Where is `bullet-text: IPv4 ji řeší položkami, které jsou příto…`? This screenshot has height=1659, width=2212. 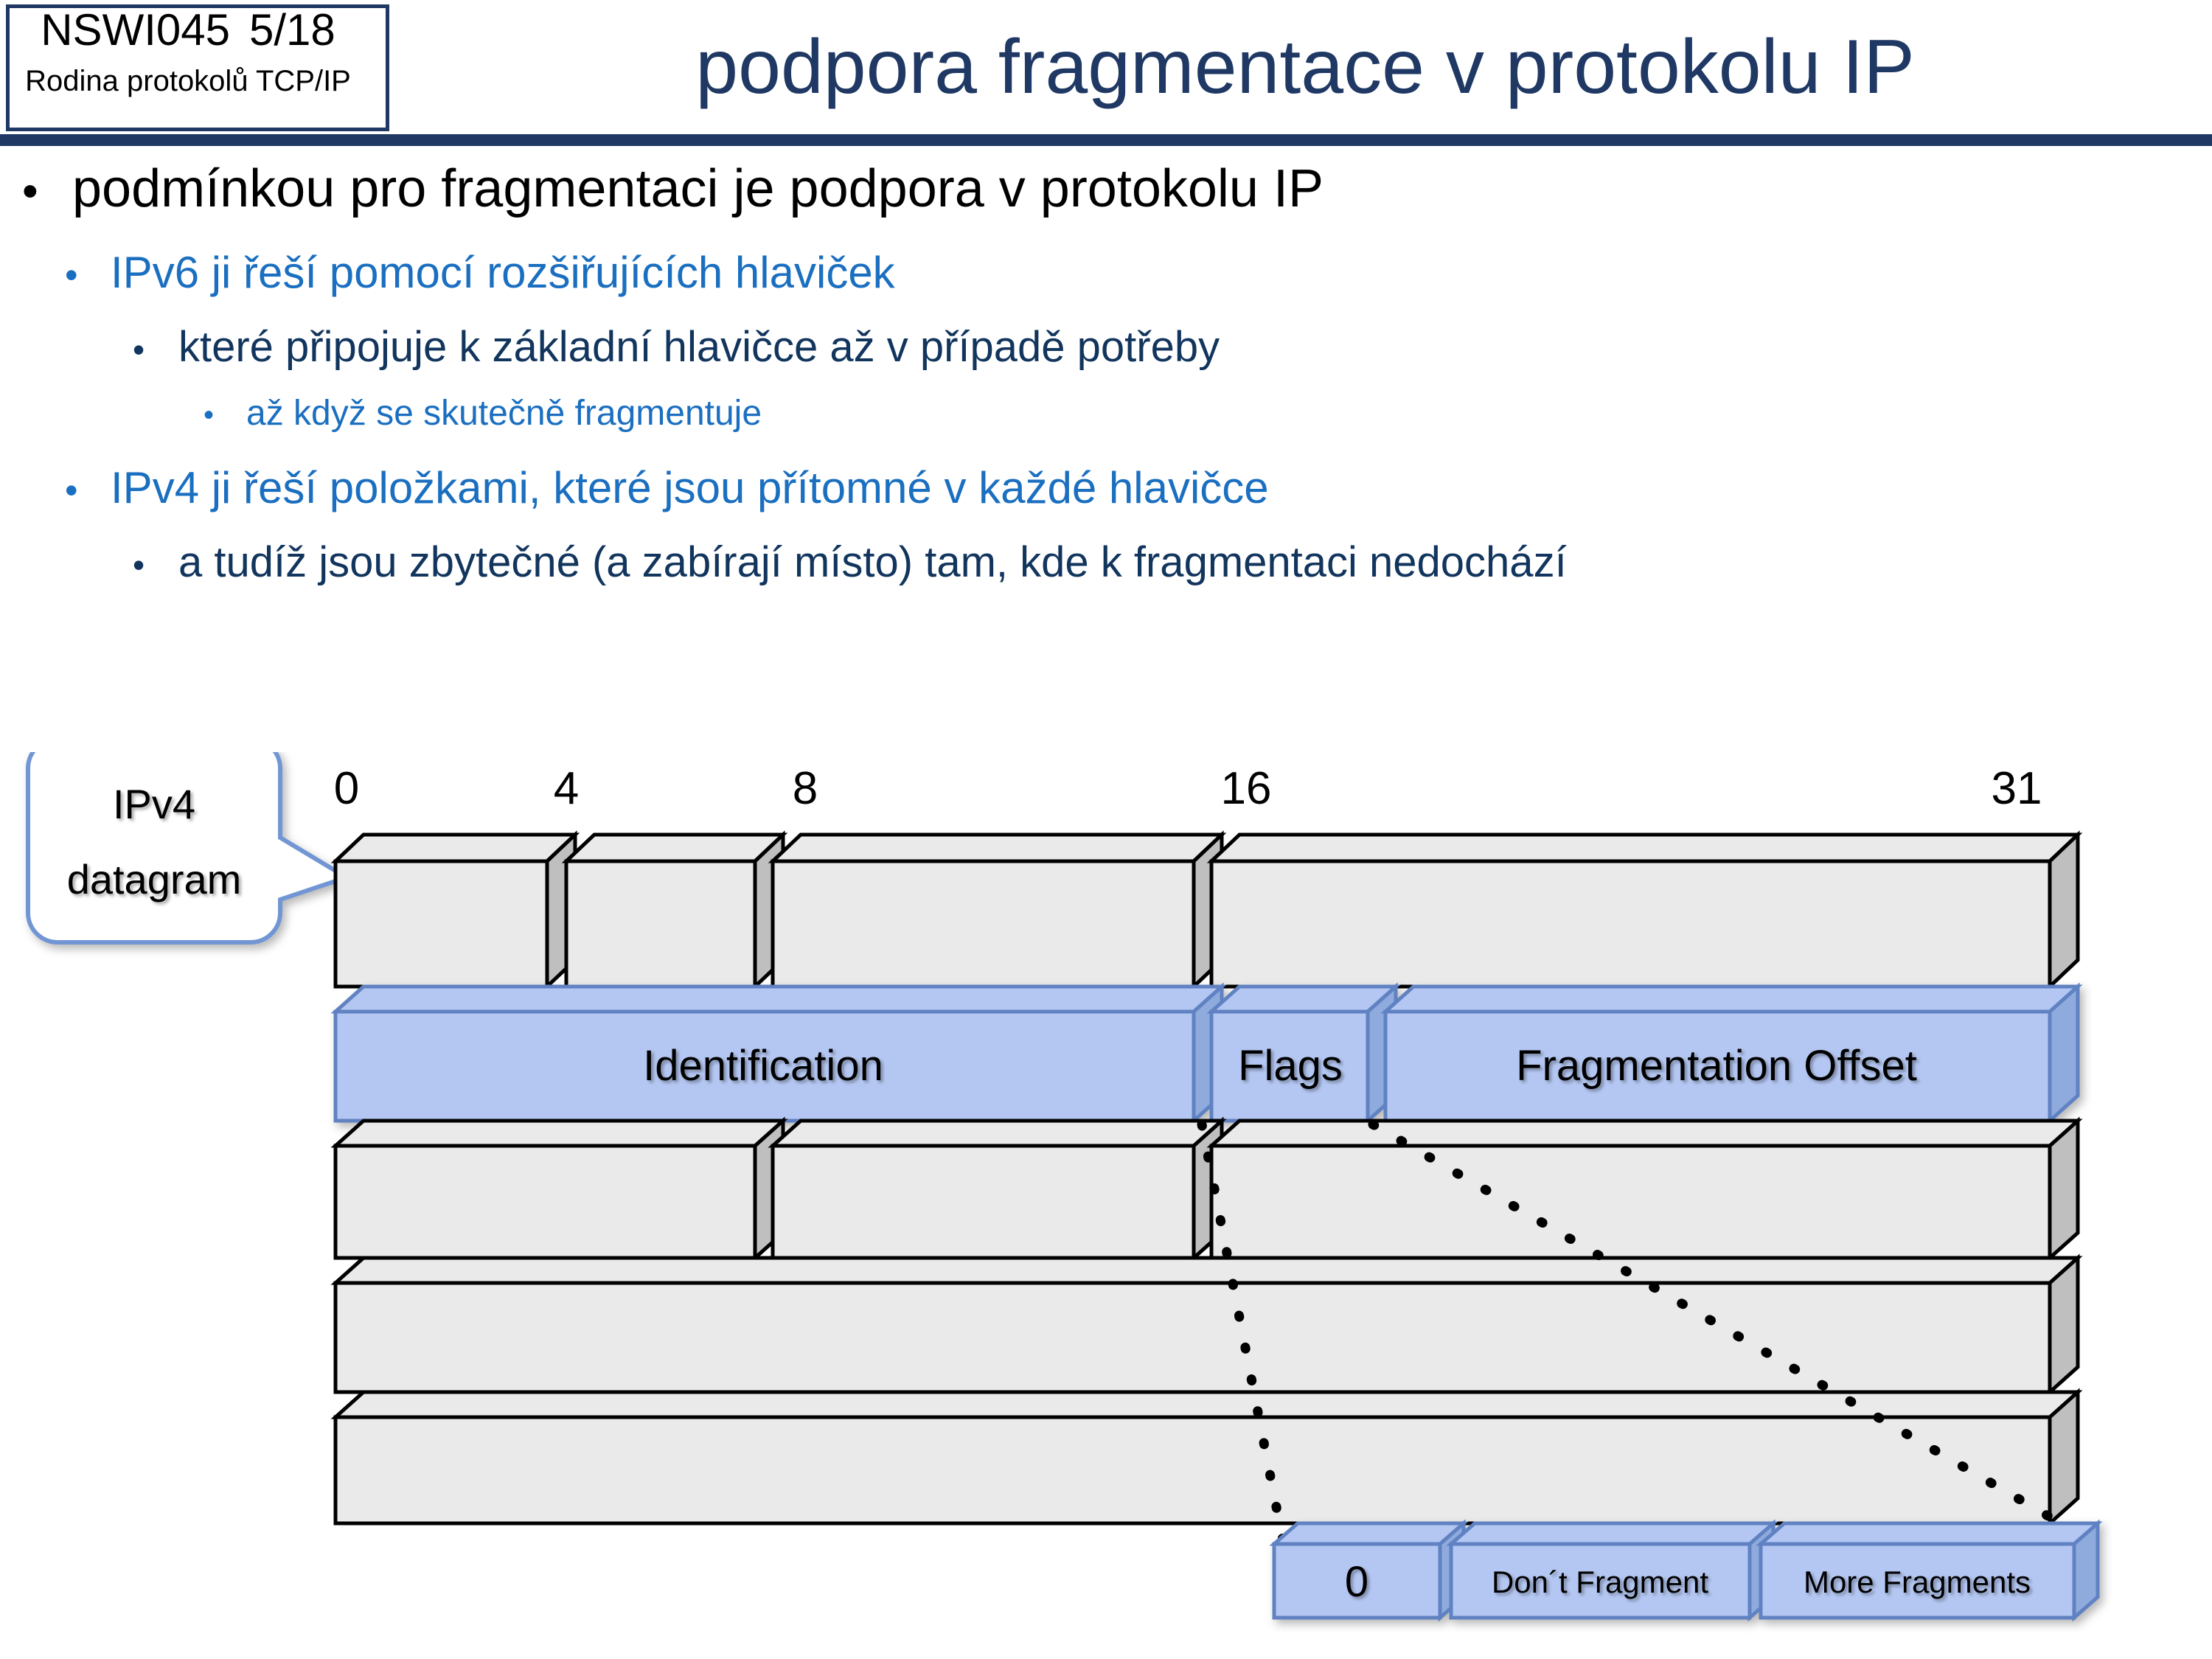
bullet-text: IPv4 ji řeší položkami, které jsou příto… is located at coordinates (690, 487).